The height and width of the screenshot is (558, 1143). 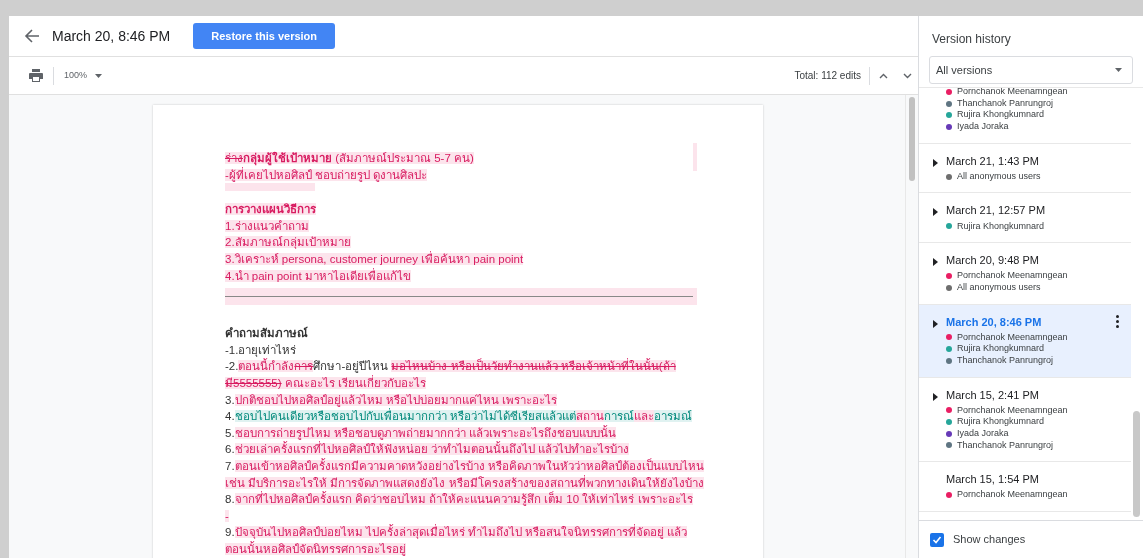 What do you see at coordinates (261, 350) in the screenshot?
I see `document-paragraph: -1.อายุเท่าไหร่` at bounding box center [261, 350].